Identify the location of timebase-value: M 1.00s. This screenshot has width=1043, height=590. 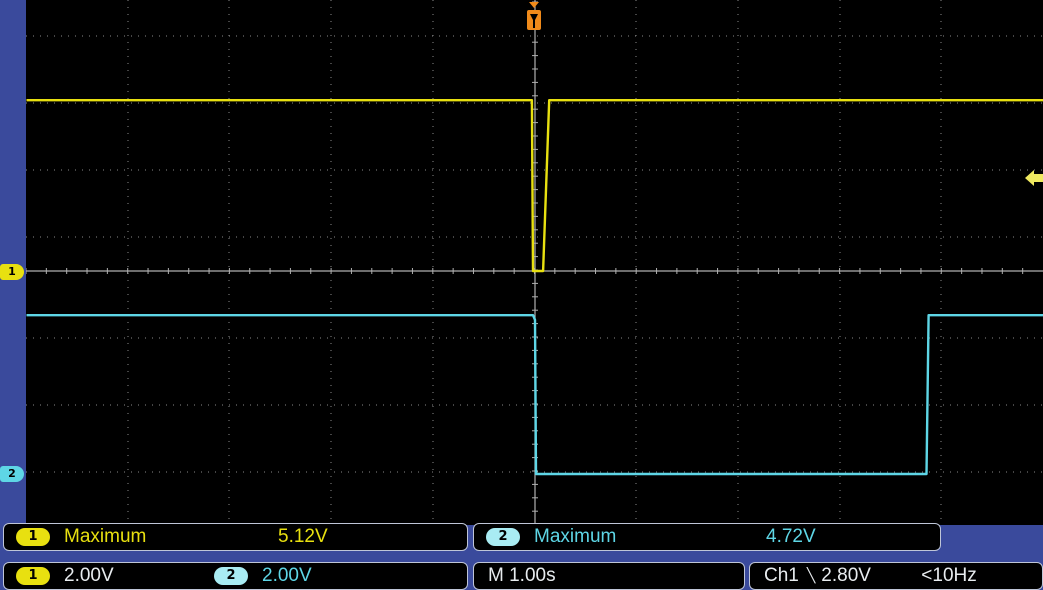
(522, 575).